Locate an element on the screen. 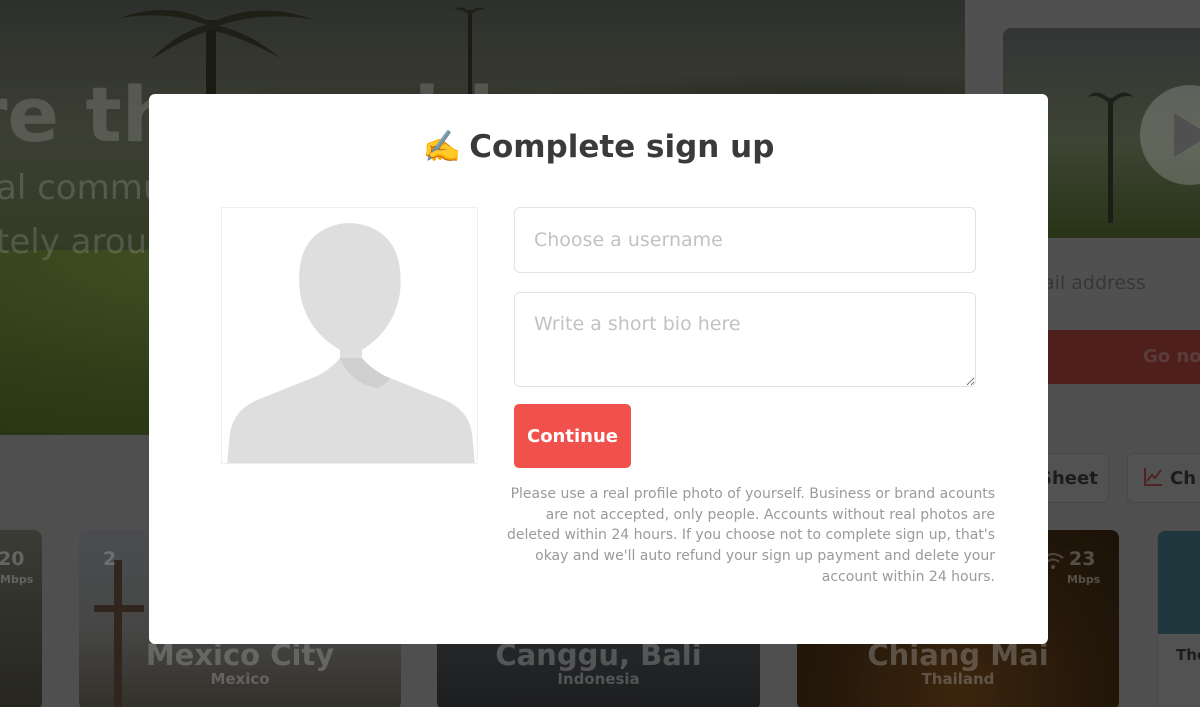 The width and height of the screenshot is (1200, 707). profile-photo-upload is located at coordinates (349, 335).